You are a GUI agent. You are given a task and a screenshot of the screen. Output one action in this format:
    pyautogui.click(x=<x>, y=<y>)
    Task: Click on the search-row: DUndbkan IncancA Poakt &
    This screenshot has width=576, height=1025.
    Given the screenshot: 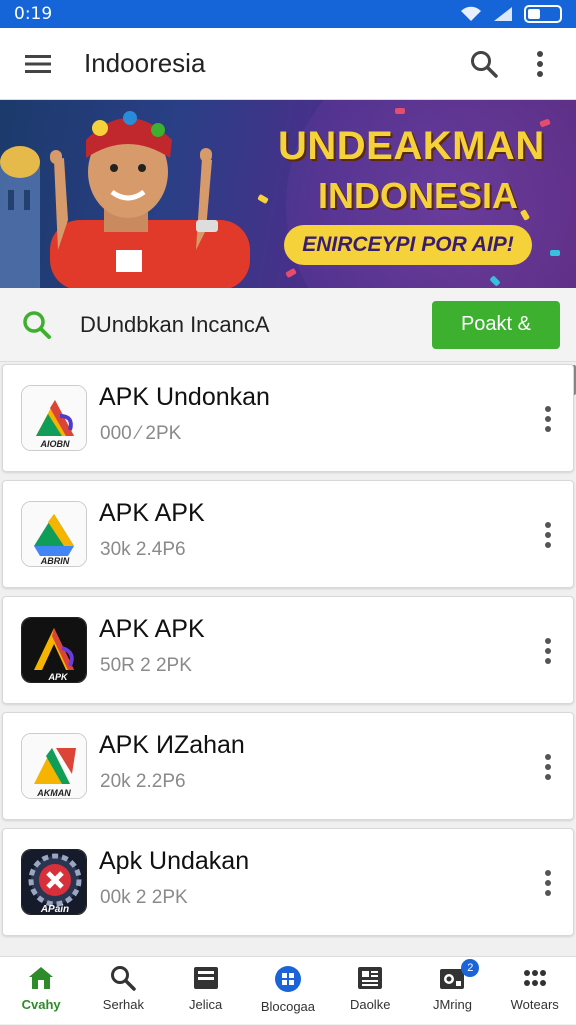 What is the action you would take?
    pyautogui.click(x=288, y=325)
    